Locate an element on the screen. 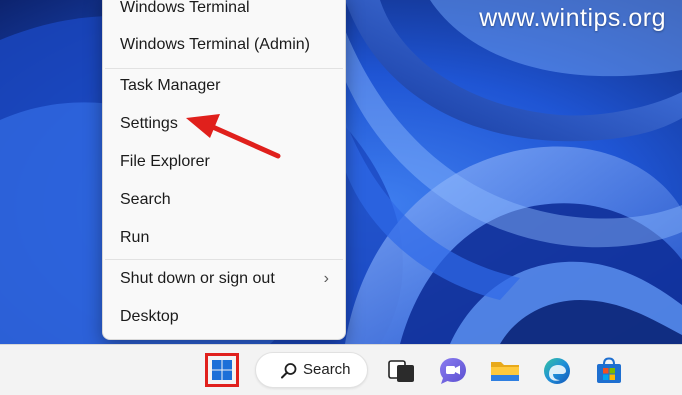 The height and width of the screenshot is (395, 682). menu-item-desktop: Desktop is located at coordinates (224, 317).